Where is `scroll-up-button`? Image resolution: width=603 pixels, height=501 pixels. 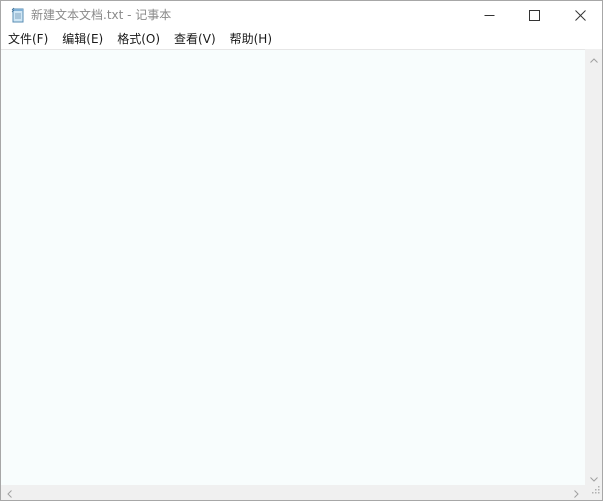
scroll-up-button is located at coordinates (593, 57).